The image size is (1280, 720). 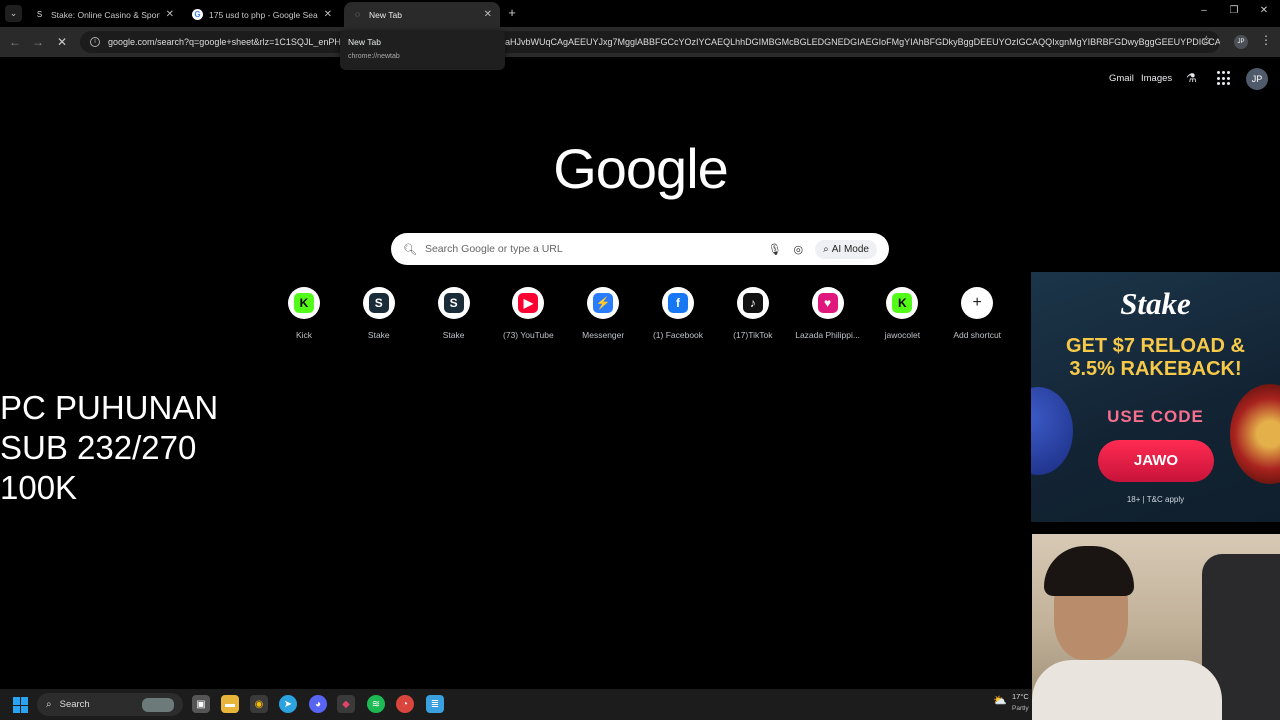 I want to click on newtab-icon: ◌, so click(x=357, y=14).